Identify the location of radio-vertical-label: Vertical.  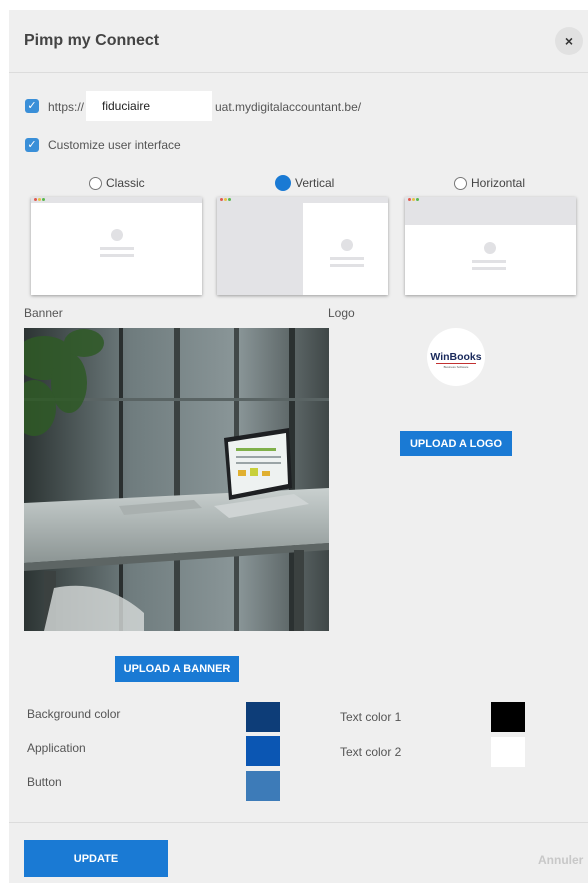
(315, 183).